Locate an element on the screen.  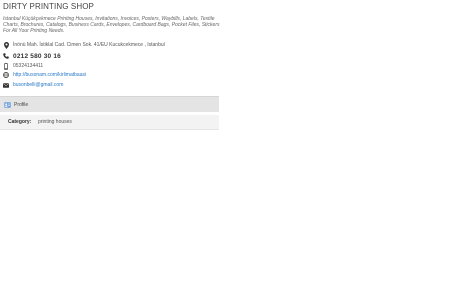
phone-row: 0212 580 30 16 is located at coordinates (32, 56).